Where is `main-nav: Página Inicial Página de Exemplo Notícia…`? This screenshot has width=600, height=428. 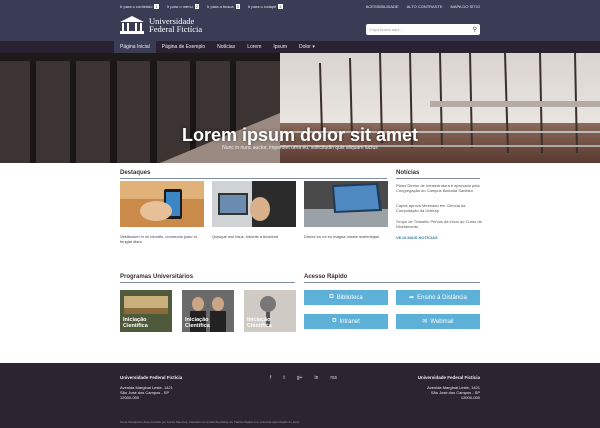
main-nav: Página Inicial Página de Exemplo Notícia… is located at coordinates (300, 47).